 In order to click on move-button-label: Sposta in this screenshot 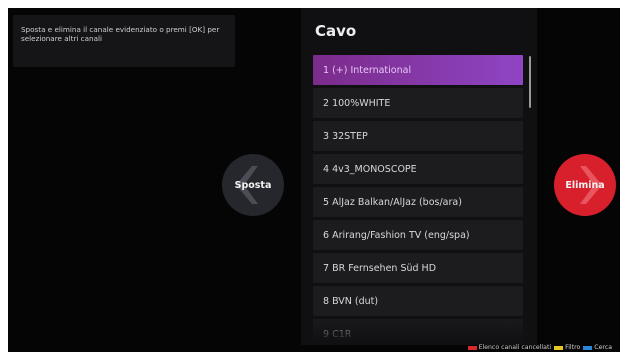, I will do `click(253, 185)`.